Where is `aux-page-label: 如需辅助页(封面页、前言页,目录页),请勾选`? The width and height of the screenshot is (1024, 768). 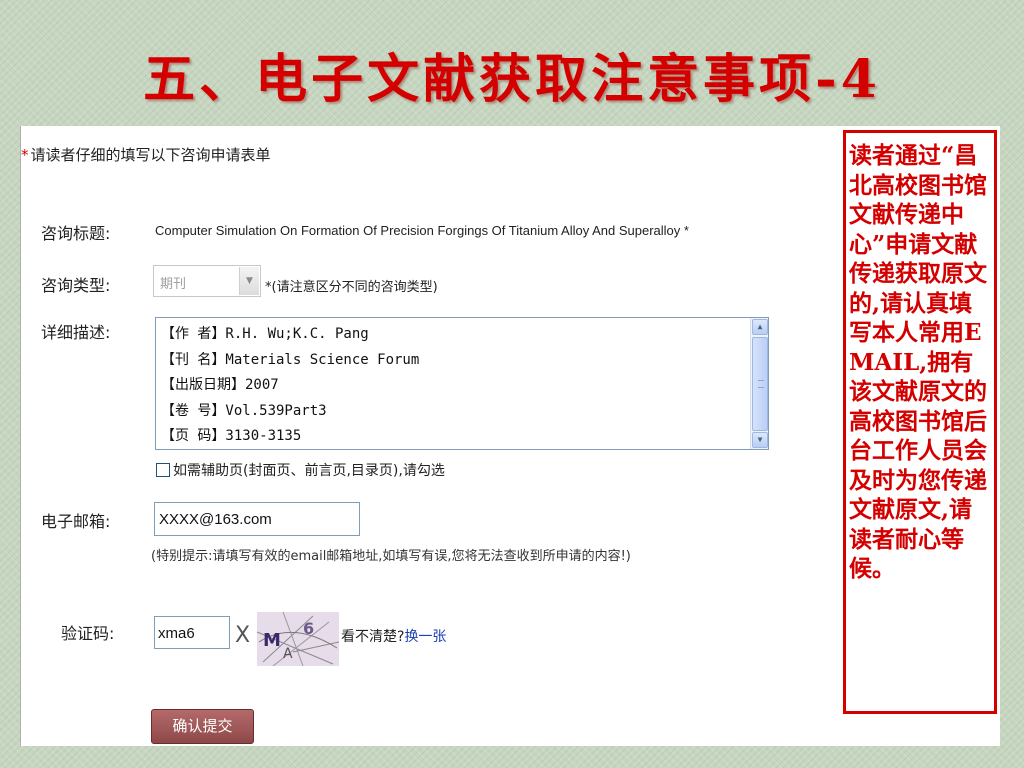
aux-page-label: 如需辅助页(封面页、前言页,目录页),请勾选 is located at coordinates (309, 471).